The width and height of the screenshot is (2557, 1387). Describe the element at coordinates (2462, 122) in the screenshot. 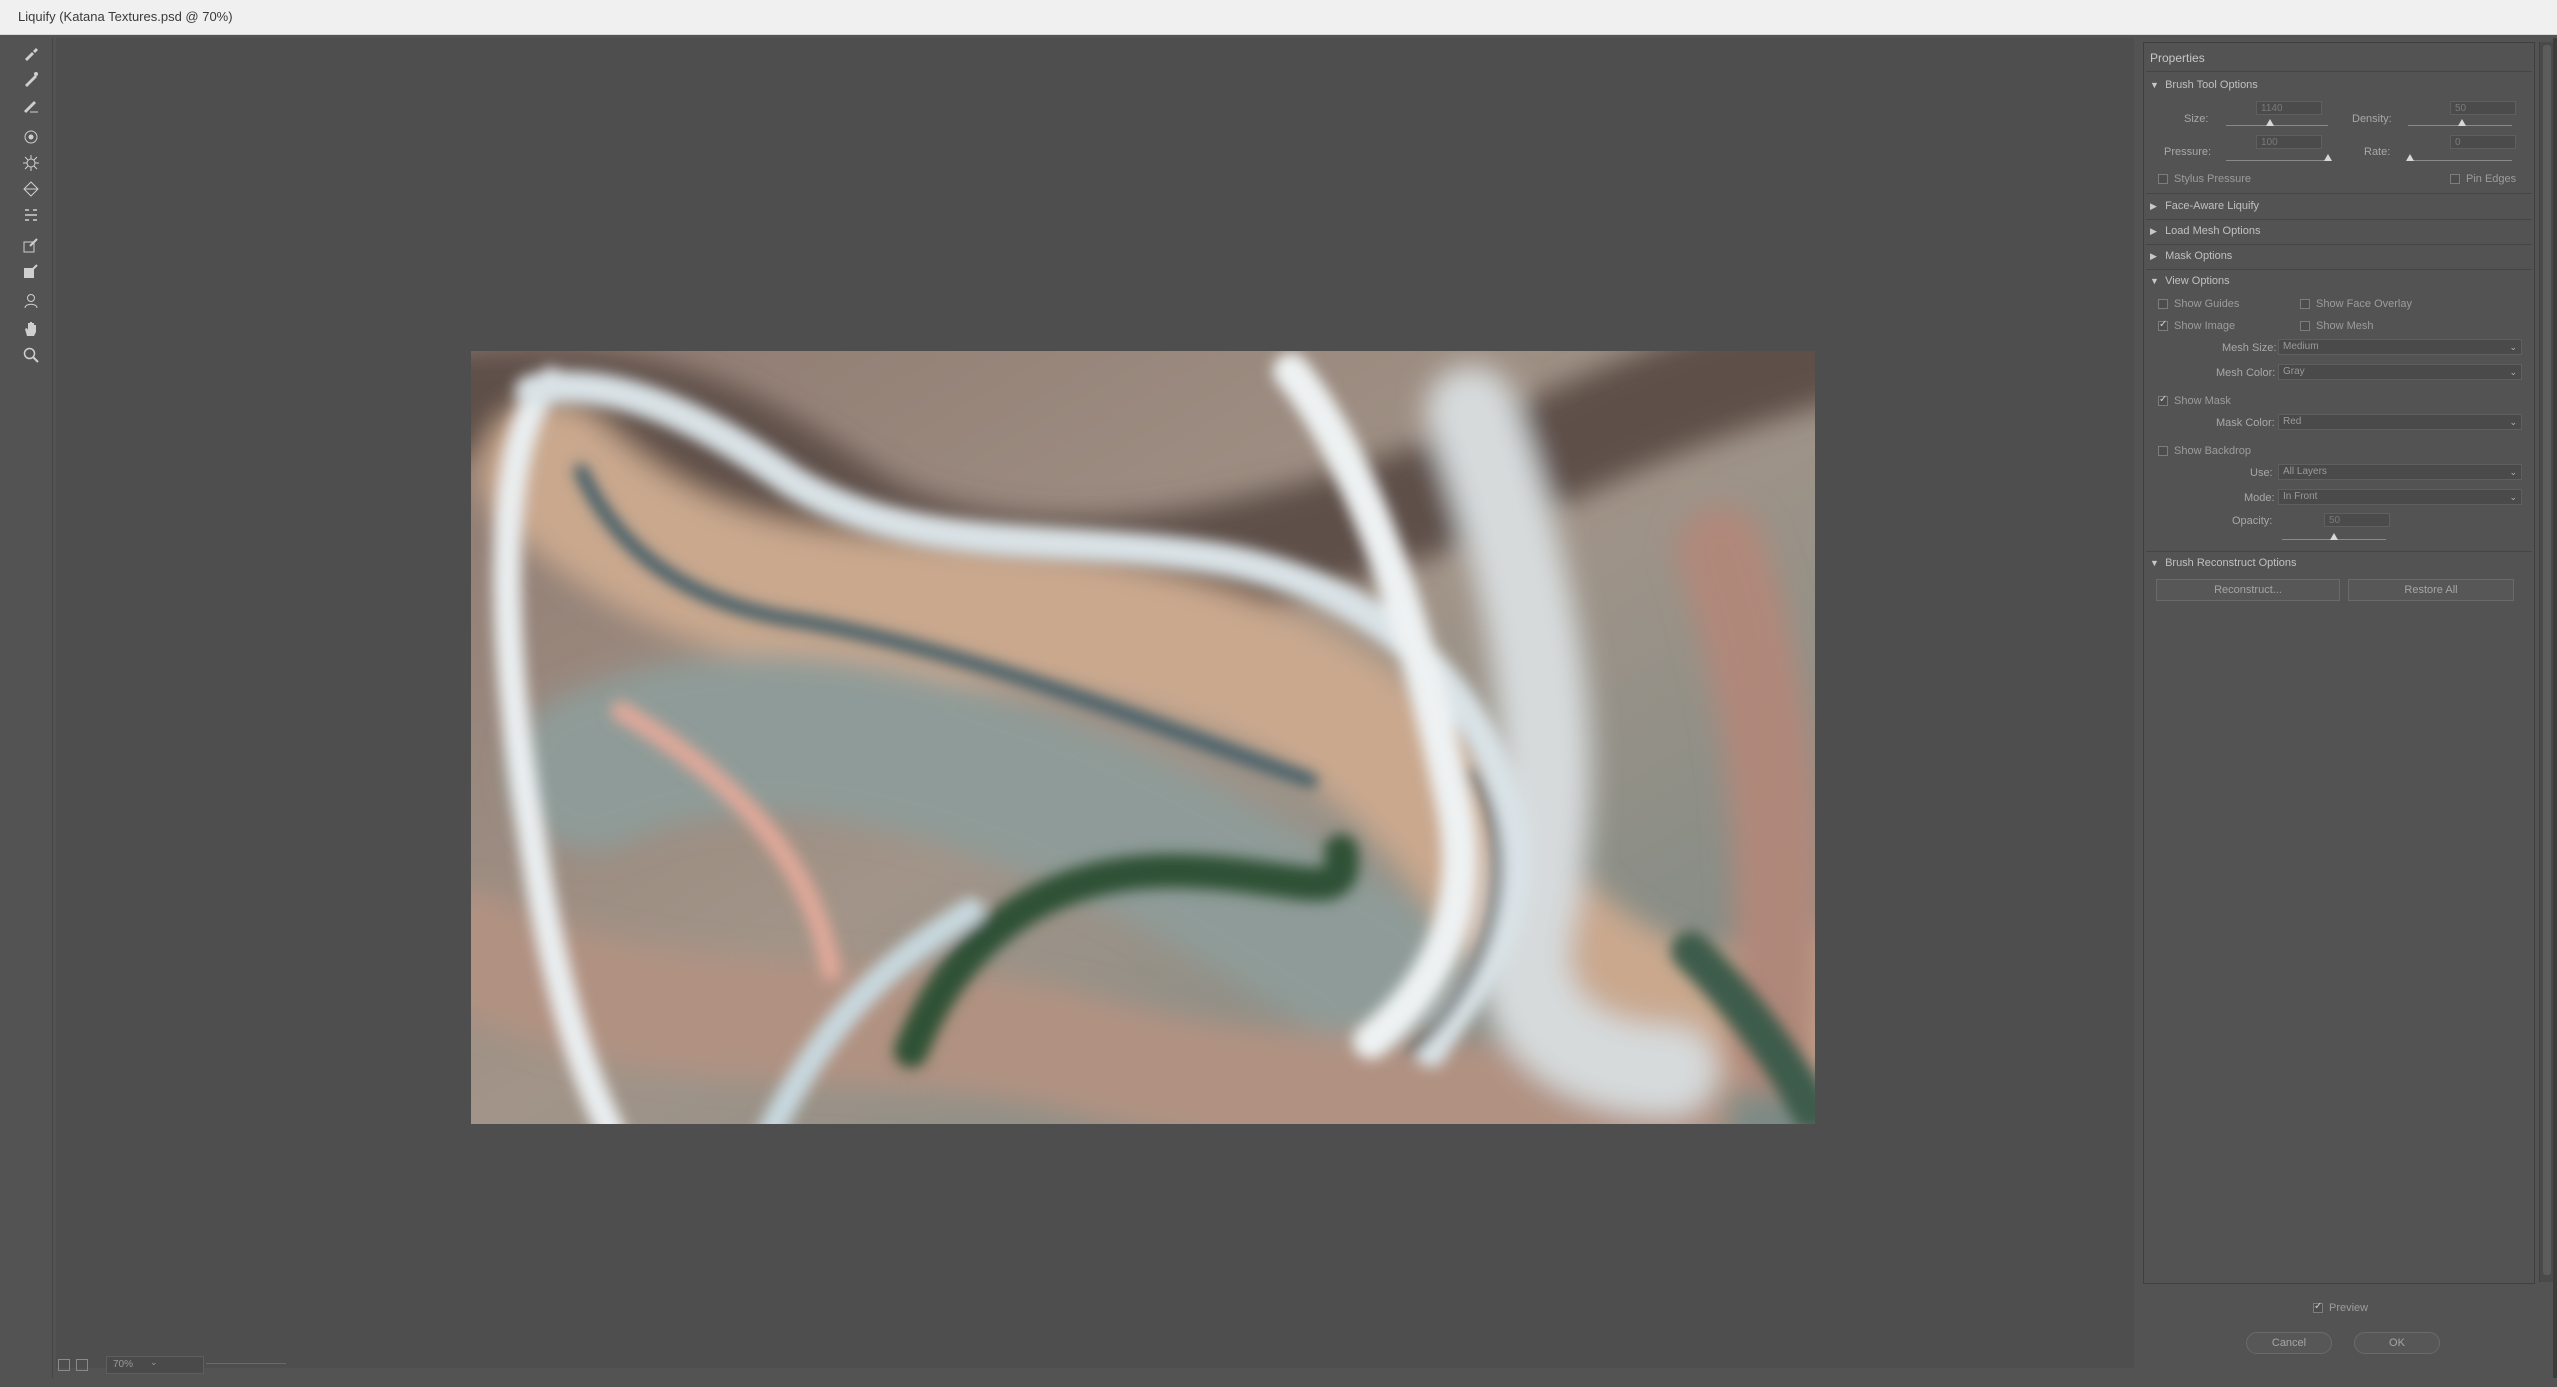

I see `density-slider-thumb` at that location.